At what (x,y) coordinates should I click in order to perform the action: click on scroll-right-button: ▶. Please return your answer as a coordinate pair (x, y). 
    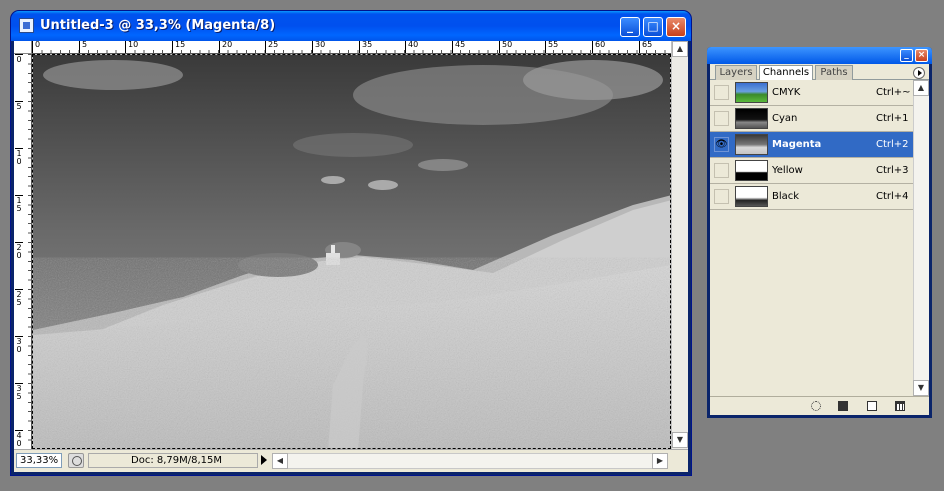
    Looking at the image, I should click on (660, 461).